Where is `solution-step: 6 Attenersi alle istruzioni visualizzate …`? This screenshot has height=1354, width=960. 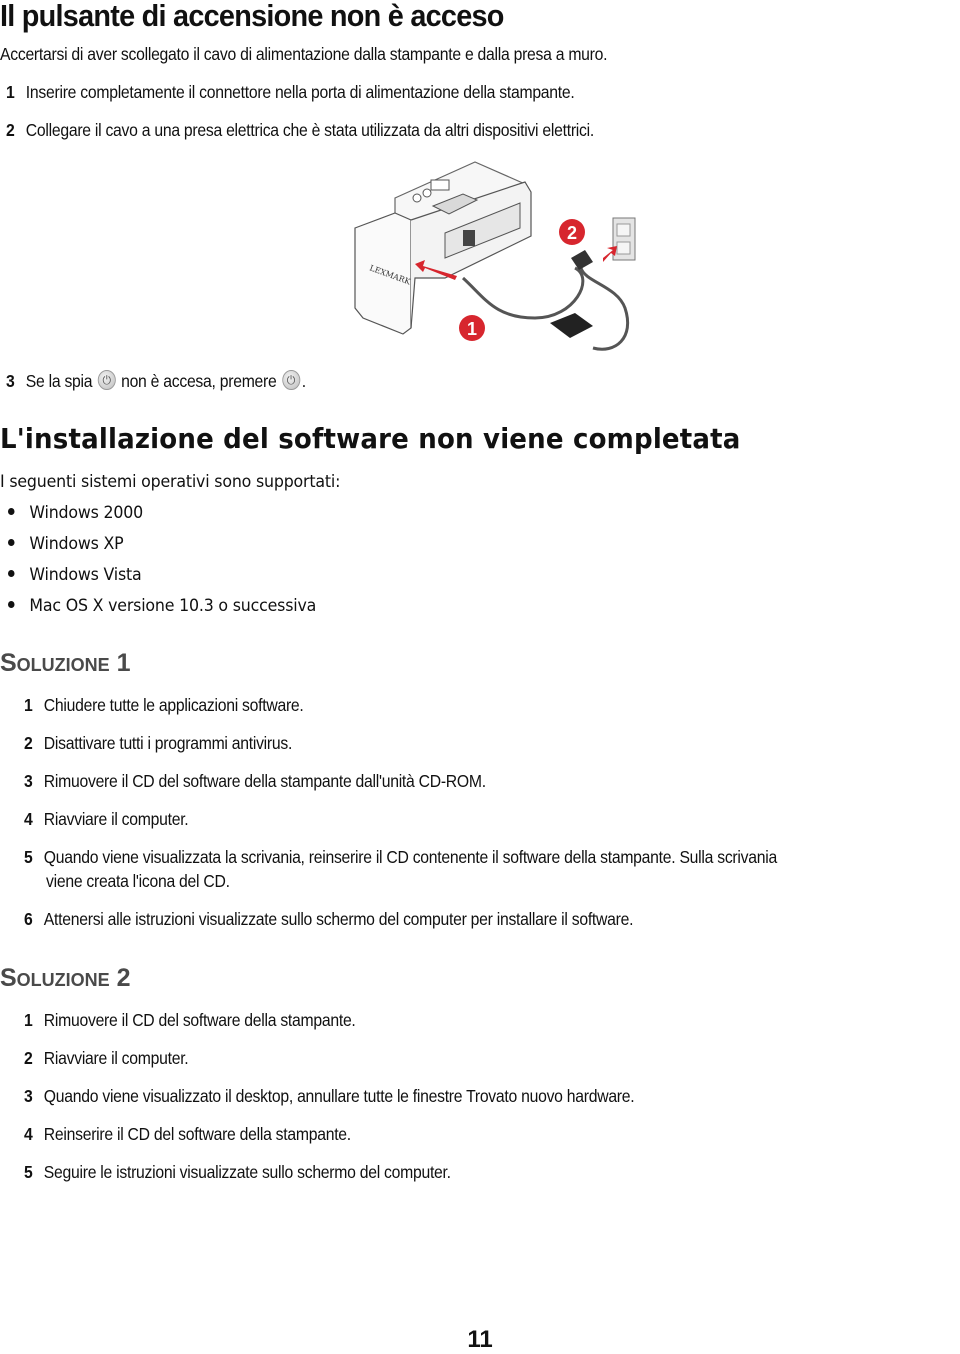 solution-step: 6 Attenersi alle istruzioni visualizzate … is located at coordinates (328, 919).